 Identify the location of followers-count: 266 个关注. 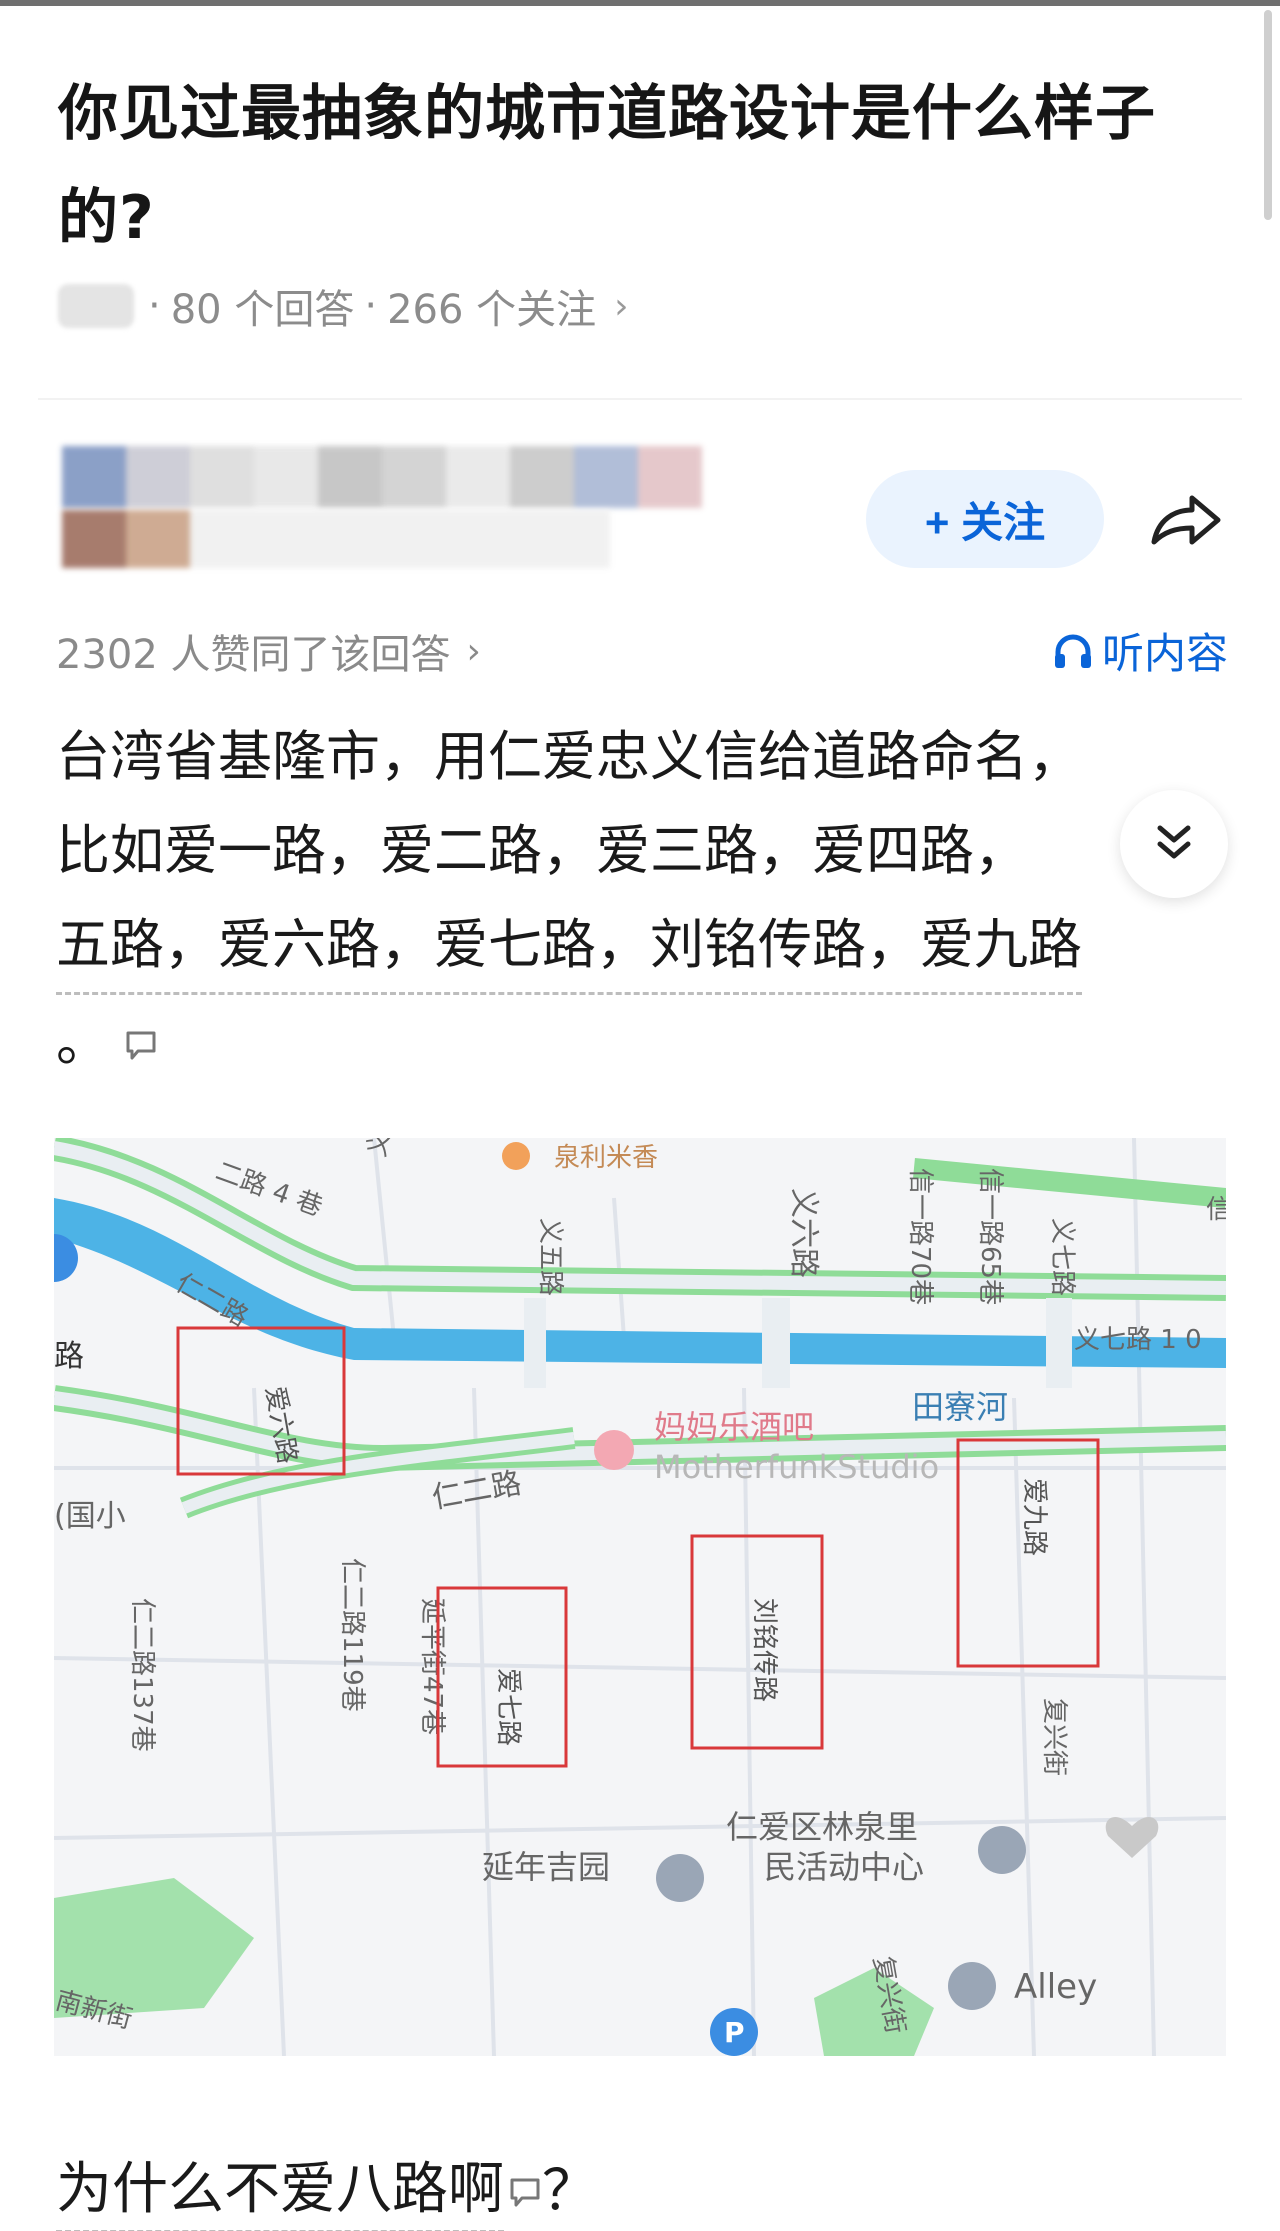
(492, 310).